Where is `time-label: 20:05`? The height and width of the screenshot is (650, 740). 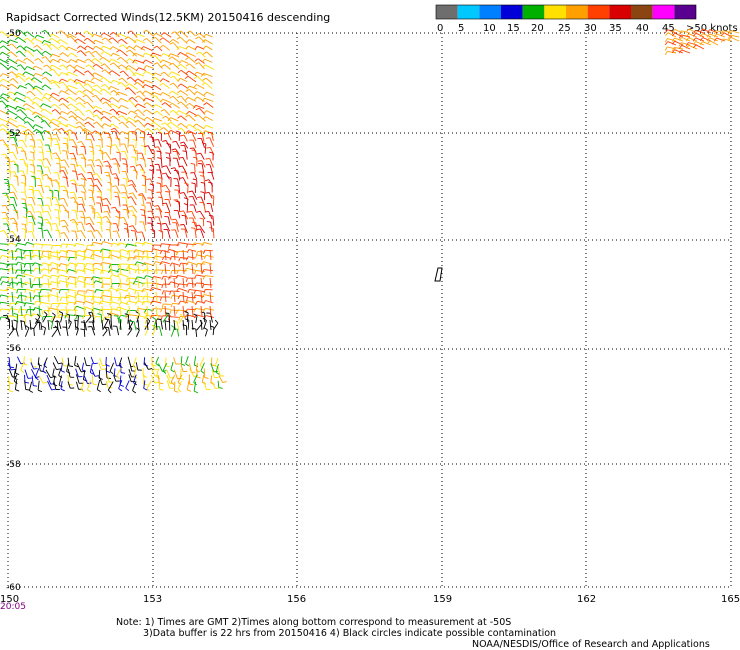 time-label: 20:05 is located at coordinates (13, 607).